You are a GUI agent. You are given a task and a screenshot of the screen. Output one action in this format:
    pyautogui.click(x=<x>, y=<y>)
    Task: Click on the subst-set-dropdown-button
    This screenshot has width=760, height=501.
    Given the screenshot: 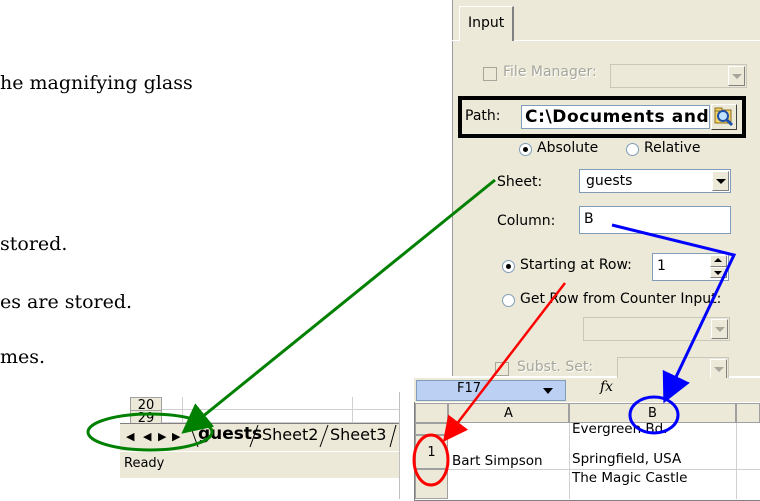 What is the action you would take?
    pyautogui.click(x=718, y=369)
    